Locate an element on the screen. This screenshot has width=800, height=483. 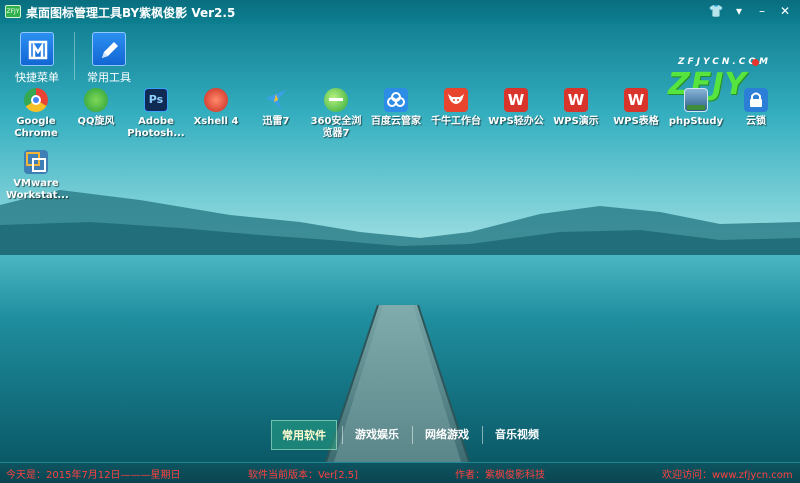
common-tools-label: 常用工具 is located at coordinates (109, 77).